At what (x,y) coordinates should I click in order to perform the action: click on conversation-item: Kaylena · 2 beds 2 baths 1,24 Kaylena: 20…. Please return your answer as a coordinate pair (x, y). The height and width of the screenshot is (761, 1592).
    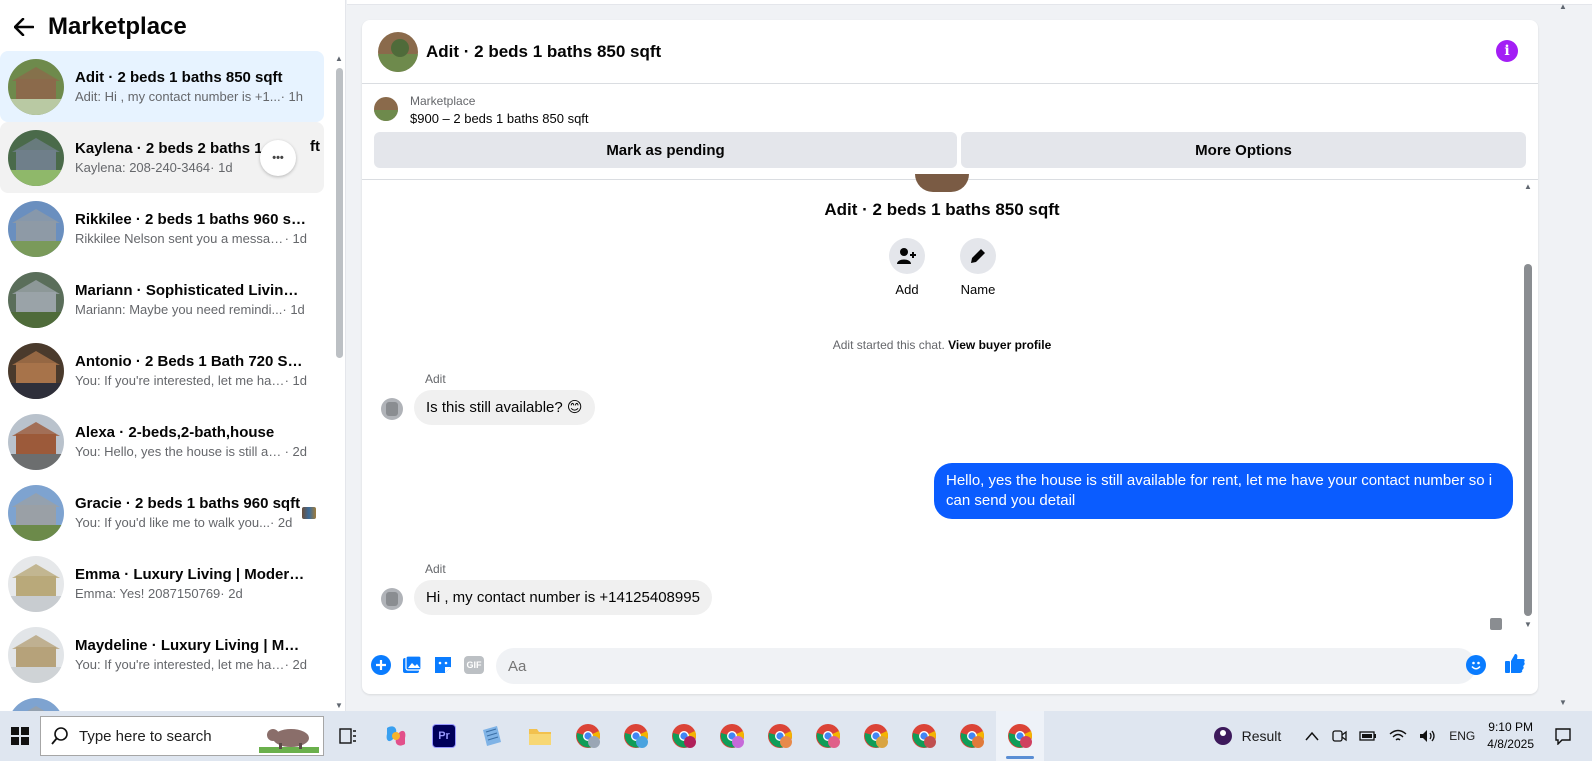
    Looking at the image, I should click on (162, 157).